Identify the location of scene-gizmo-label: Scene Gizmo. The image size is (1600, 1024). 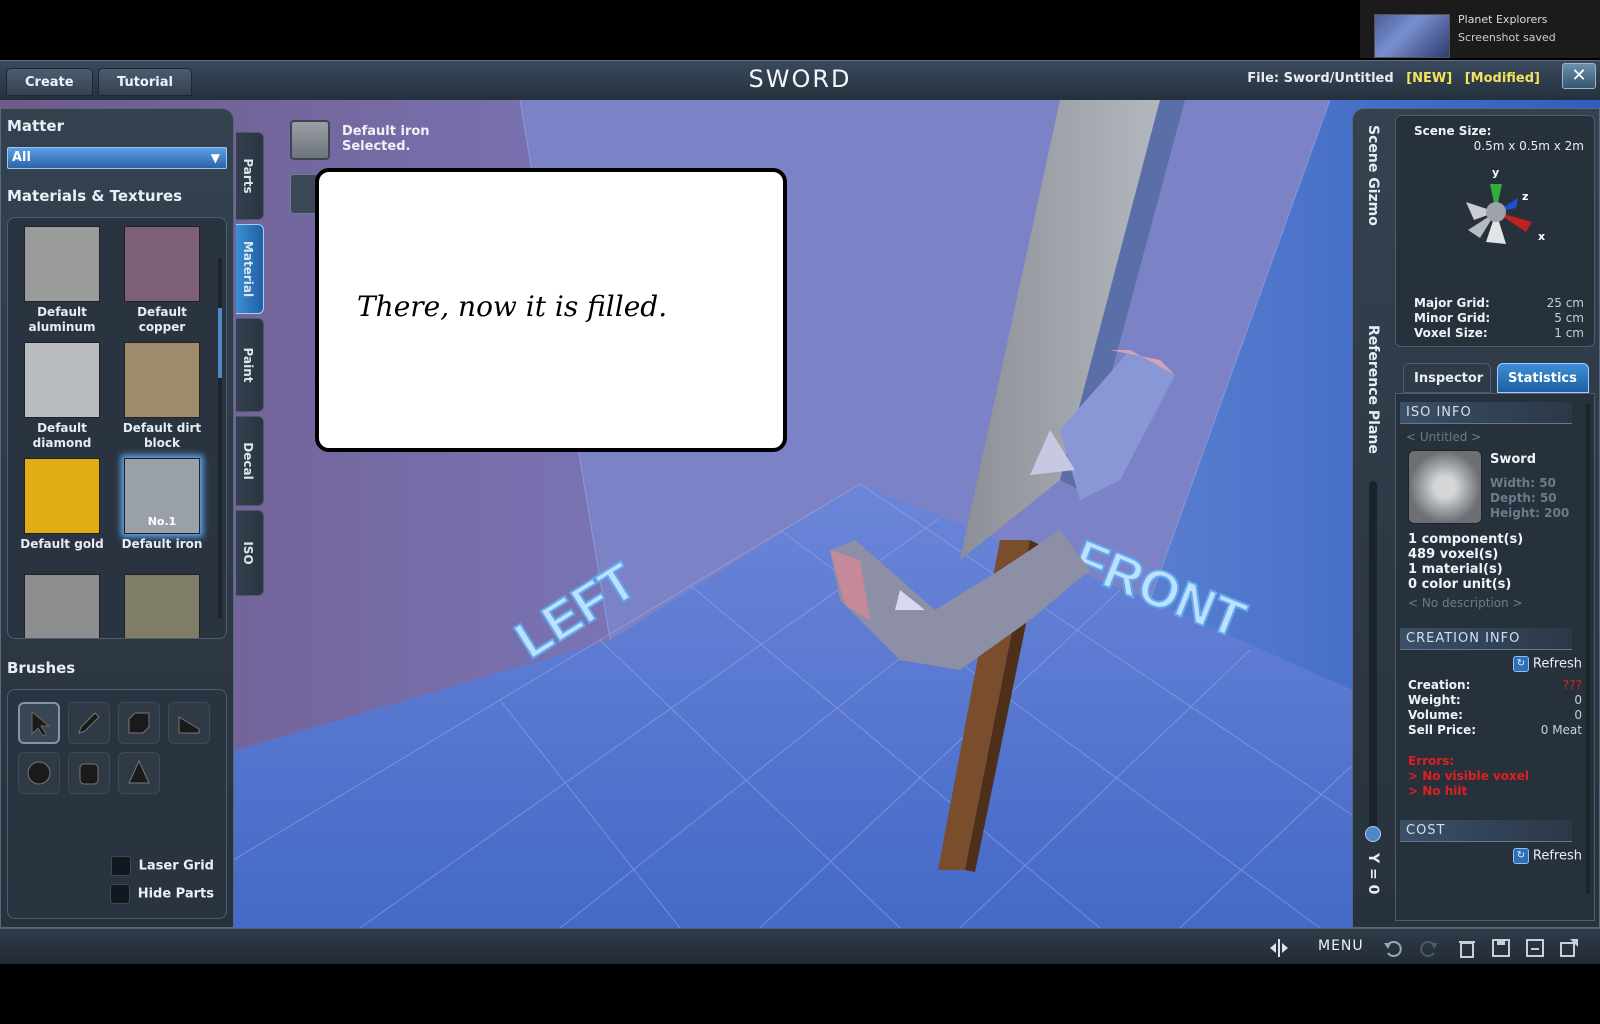
(1373, 175).